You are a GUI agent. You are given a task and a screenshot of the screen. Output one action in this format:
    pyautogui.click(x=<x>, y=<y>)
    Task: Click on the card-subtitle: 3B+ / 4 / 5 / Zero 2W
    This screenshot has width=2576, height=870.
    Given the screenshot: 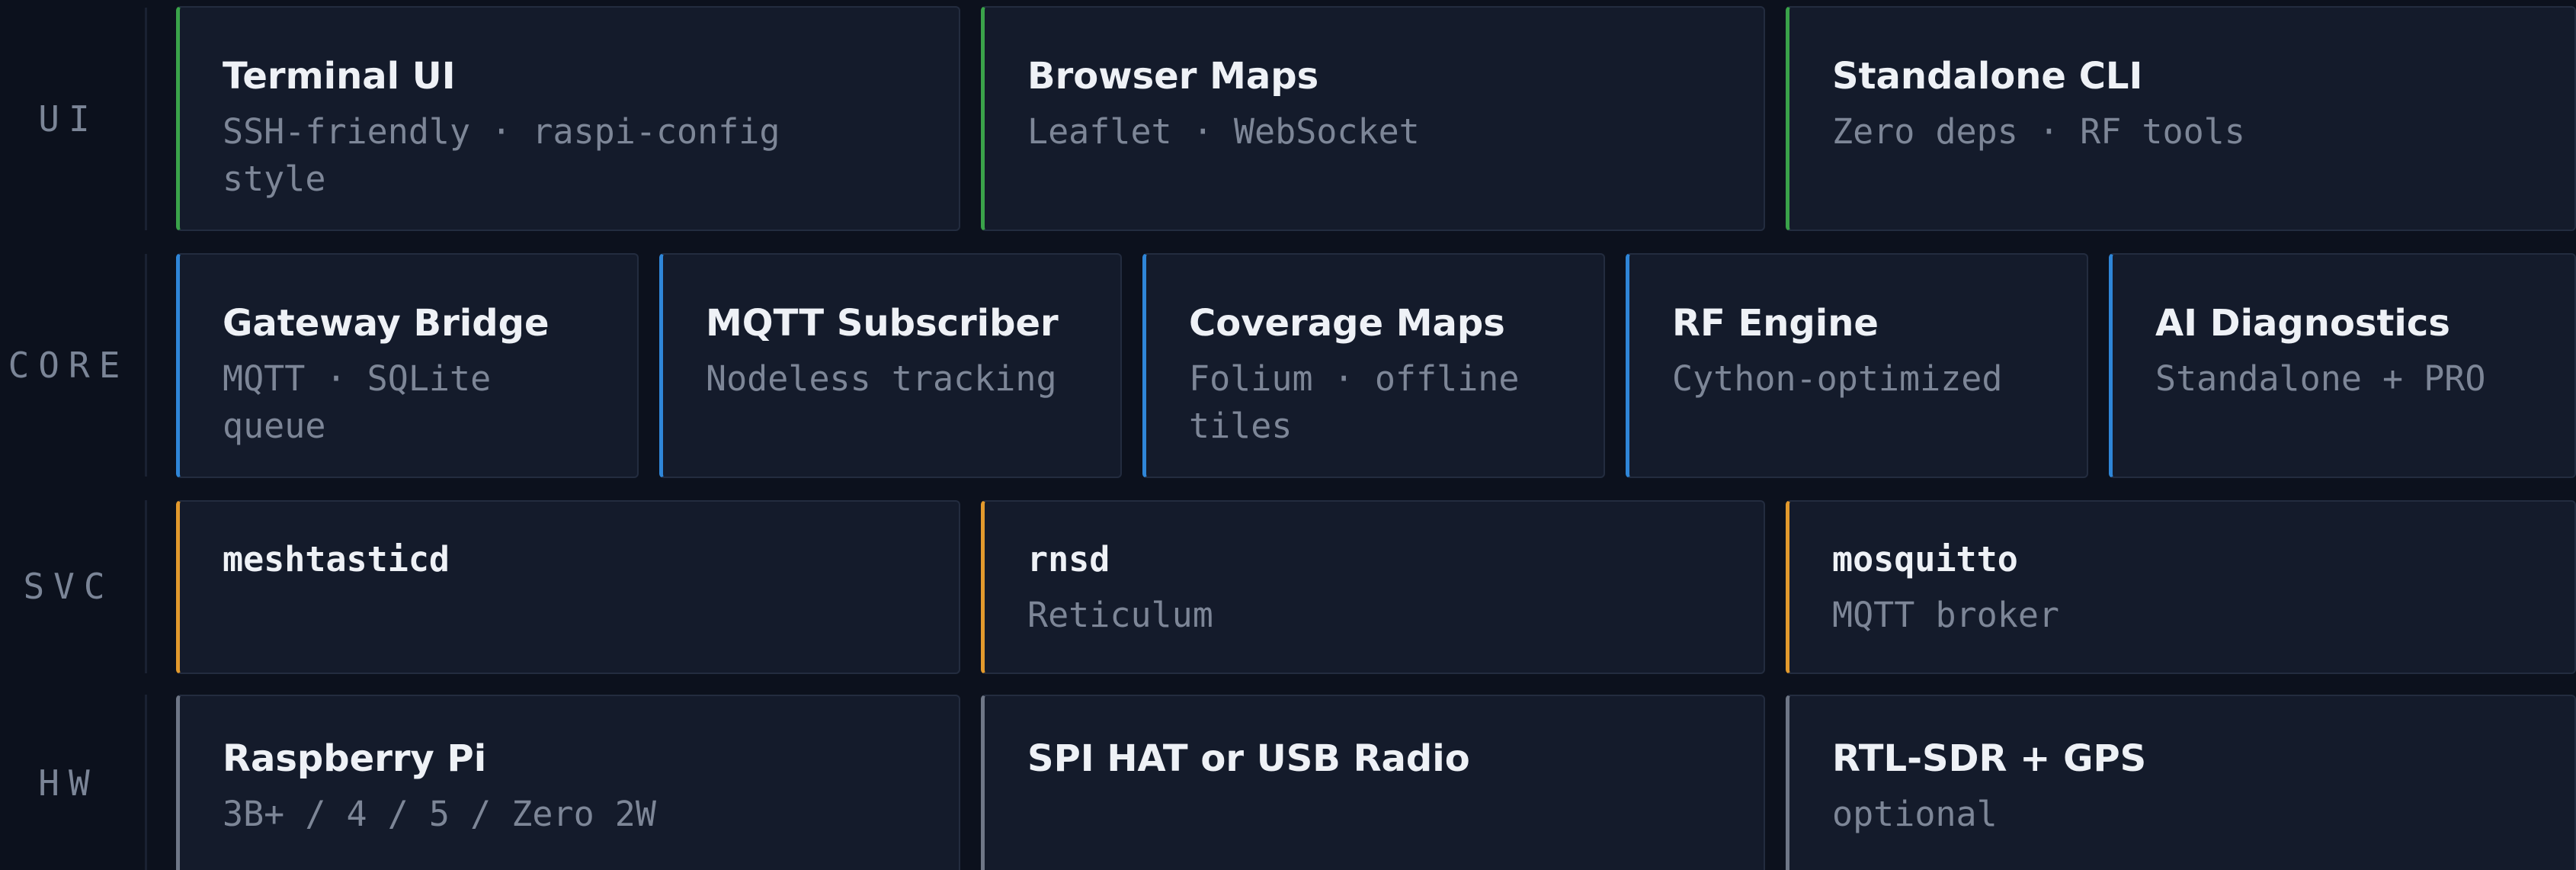 What is the action you would take?
    pyautogui.click(x=439, y=814)
    